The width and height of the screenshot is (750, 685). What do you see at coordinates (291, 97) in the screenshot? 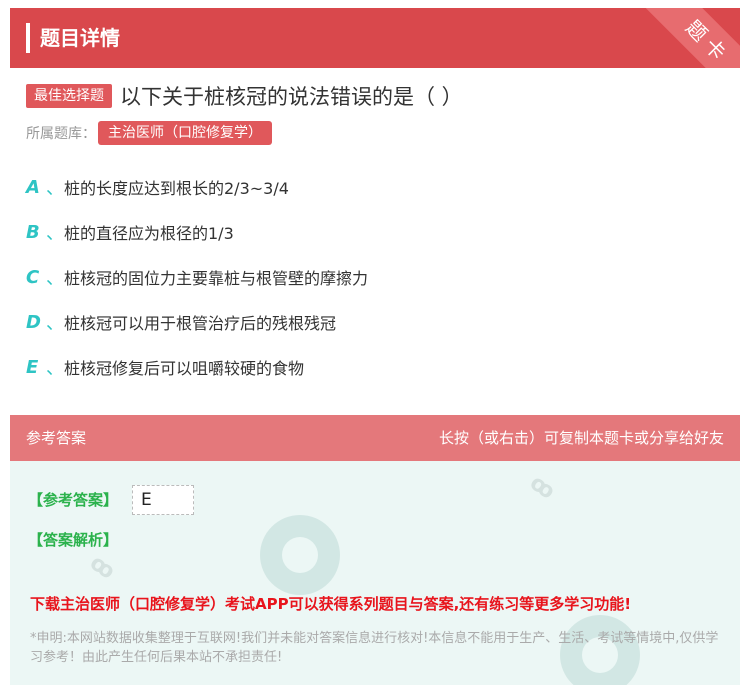
I see `question-text: 以下关于桩核冠的说法错误的是（ ）` at bounding box center [291, 97].